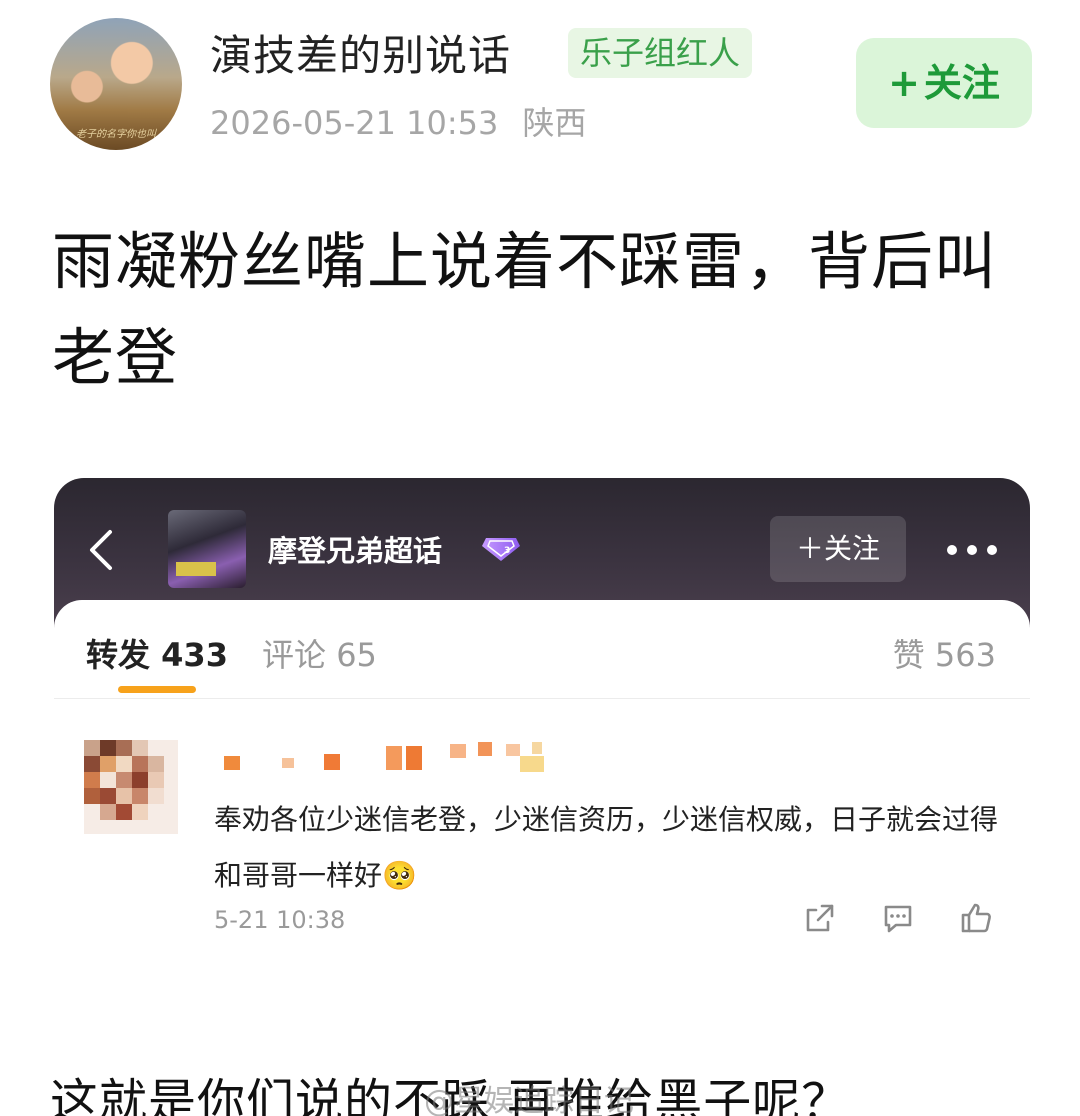 The image size is (1080, 1116). What do you see at coordinates (102, 550) in the screenshot?
I see `back-icon` at bounding box center [102, 550].